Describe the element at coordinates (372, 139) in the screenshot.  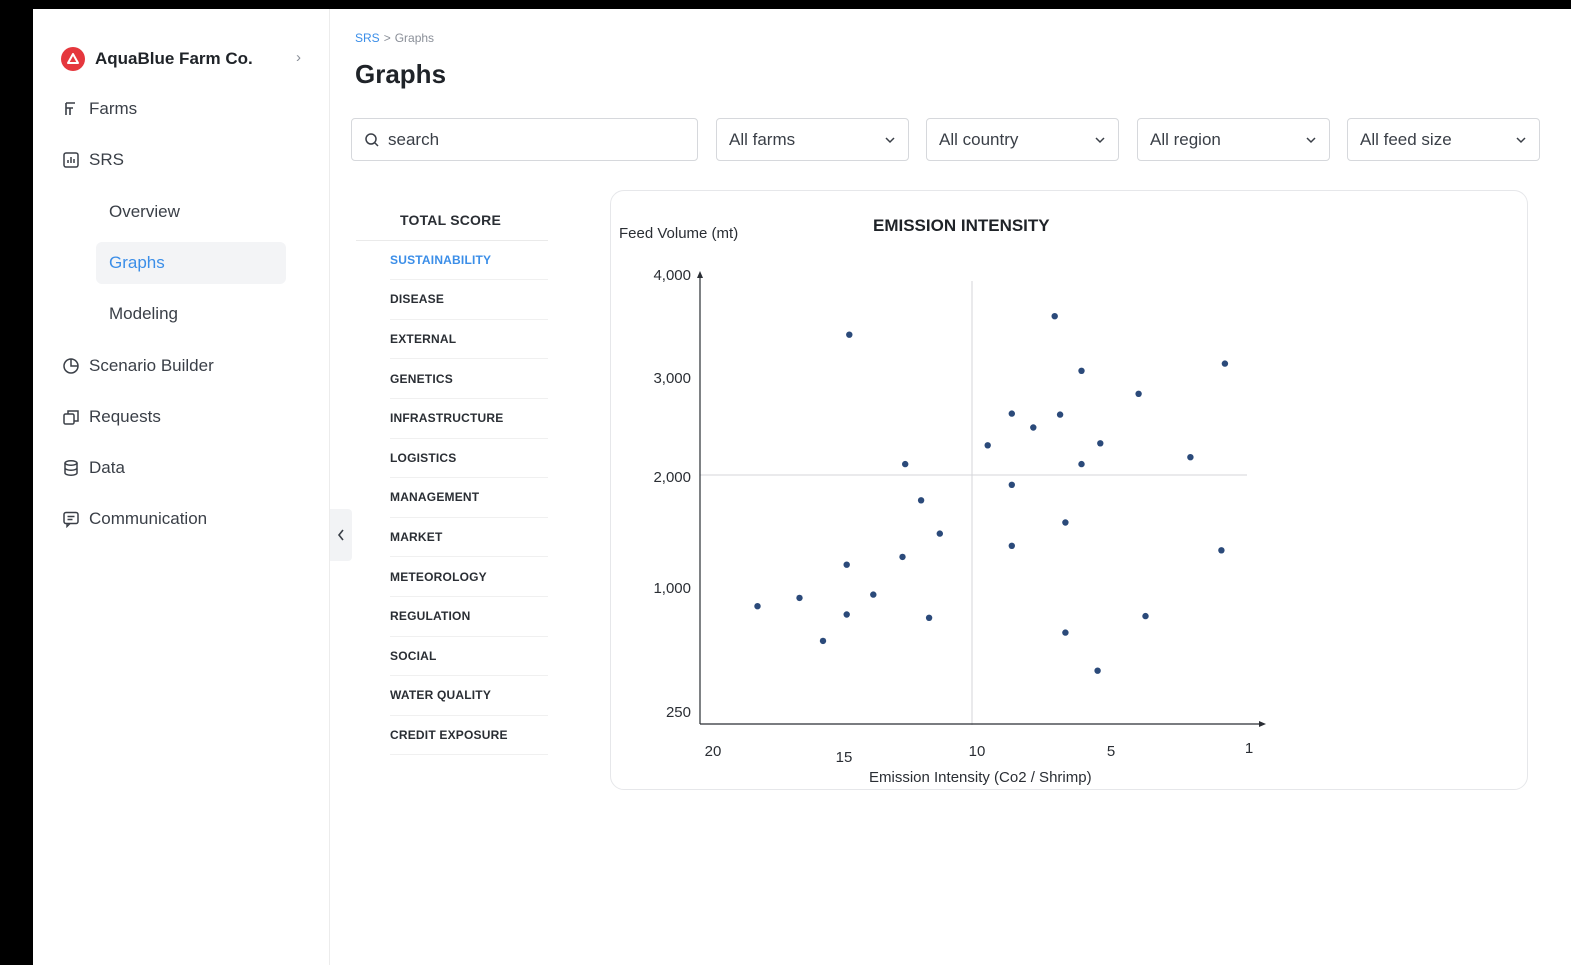
I see `search-icon` at that location.